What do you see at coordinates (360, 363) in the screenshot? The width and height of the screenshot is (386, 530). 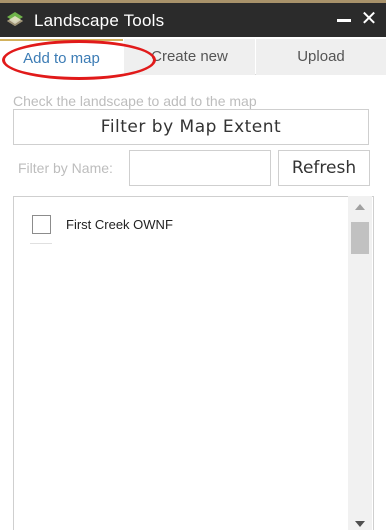 I see `list-scrollbar` at bounding box center [360, 363].